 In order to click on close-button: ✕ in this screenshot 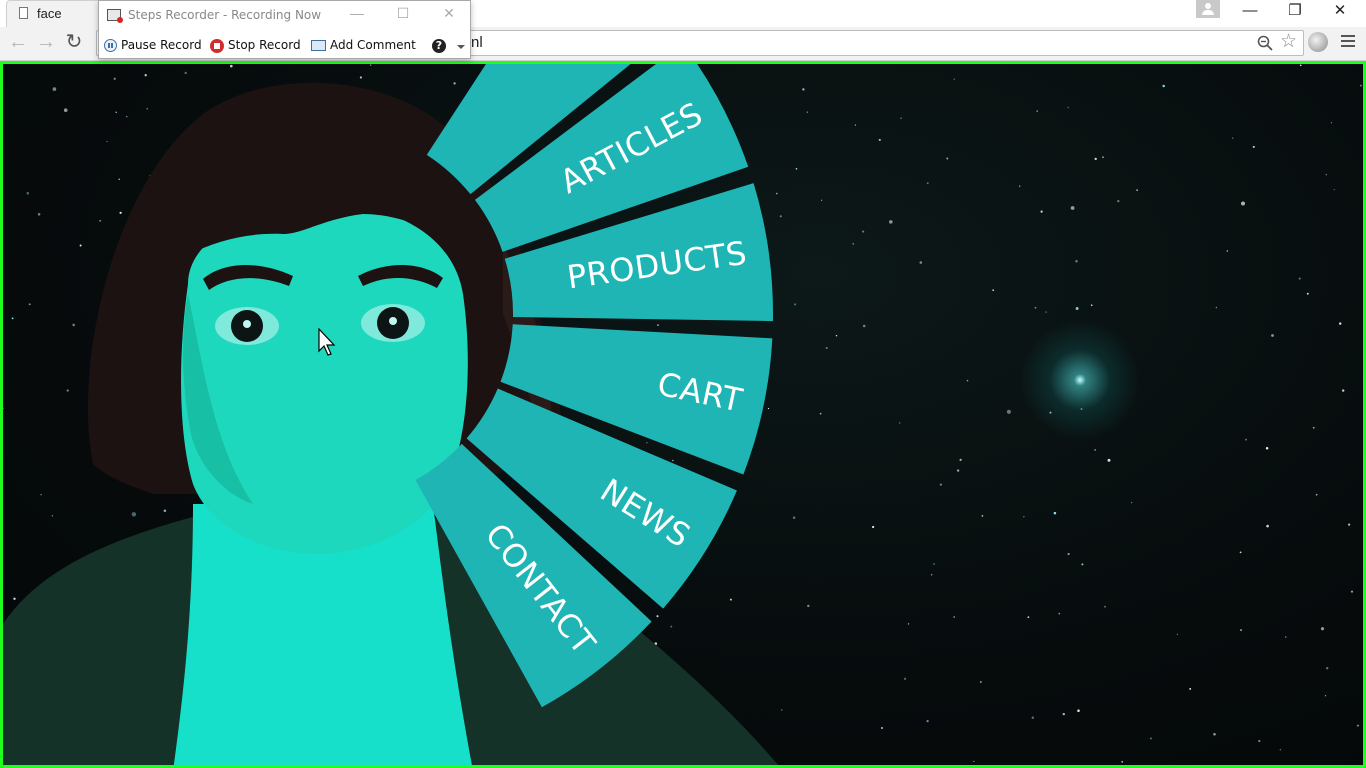, I will do `click(1340, 12)`.